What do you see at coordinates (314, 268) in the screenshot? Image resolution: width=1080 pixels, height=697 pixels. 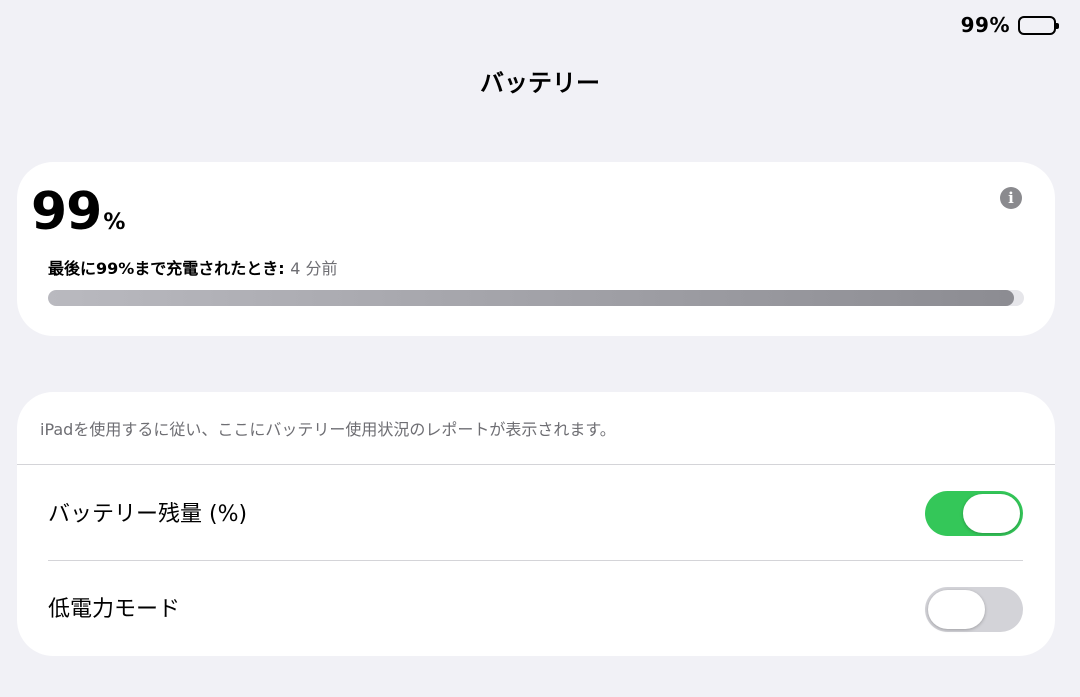 I see `last-charged-ago: 4 分前` at bounding box center [314, 268].